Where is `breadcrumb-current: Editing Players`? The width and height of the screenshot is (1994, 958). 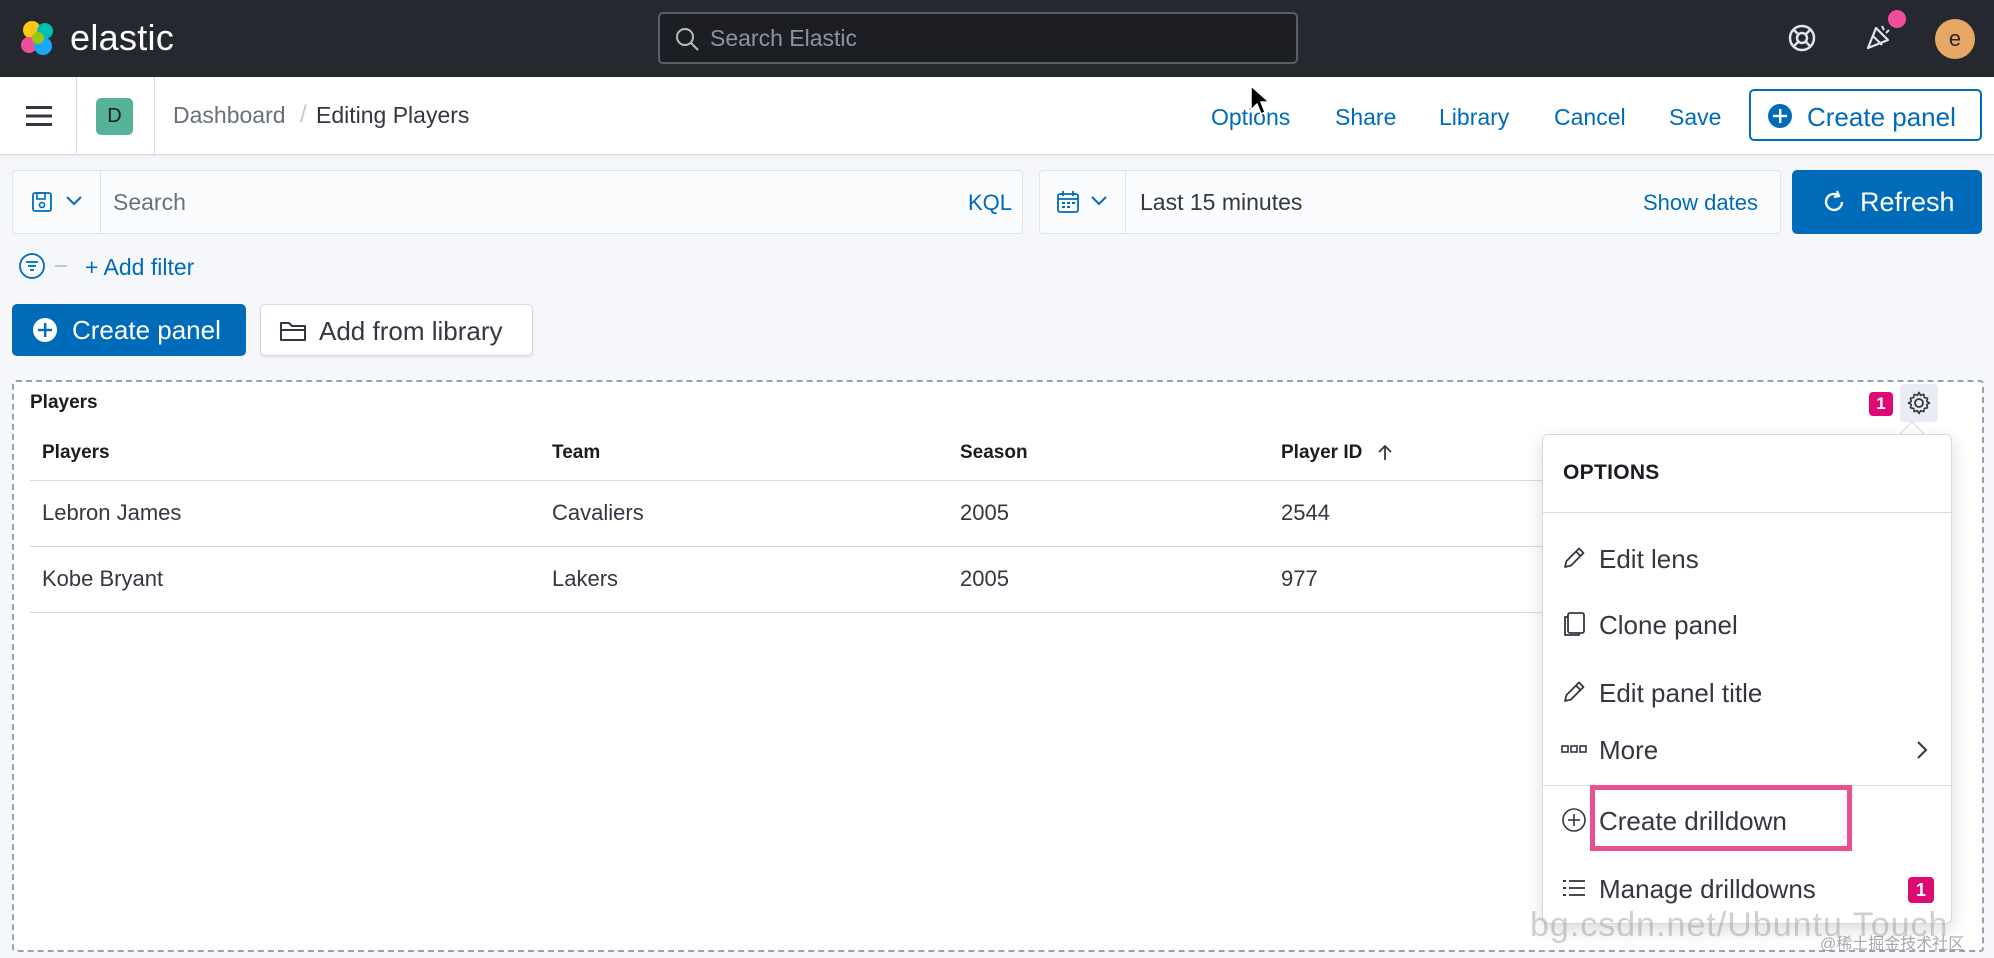
breadcrumb-current: Editing Players is located at coordinates (393, 115).